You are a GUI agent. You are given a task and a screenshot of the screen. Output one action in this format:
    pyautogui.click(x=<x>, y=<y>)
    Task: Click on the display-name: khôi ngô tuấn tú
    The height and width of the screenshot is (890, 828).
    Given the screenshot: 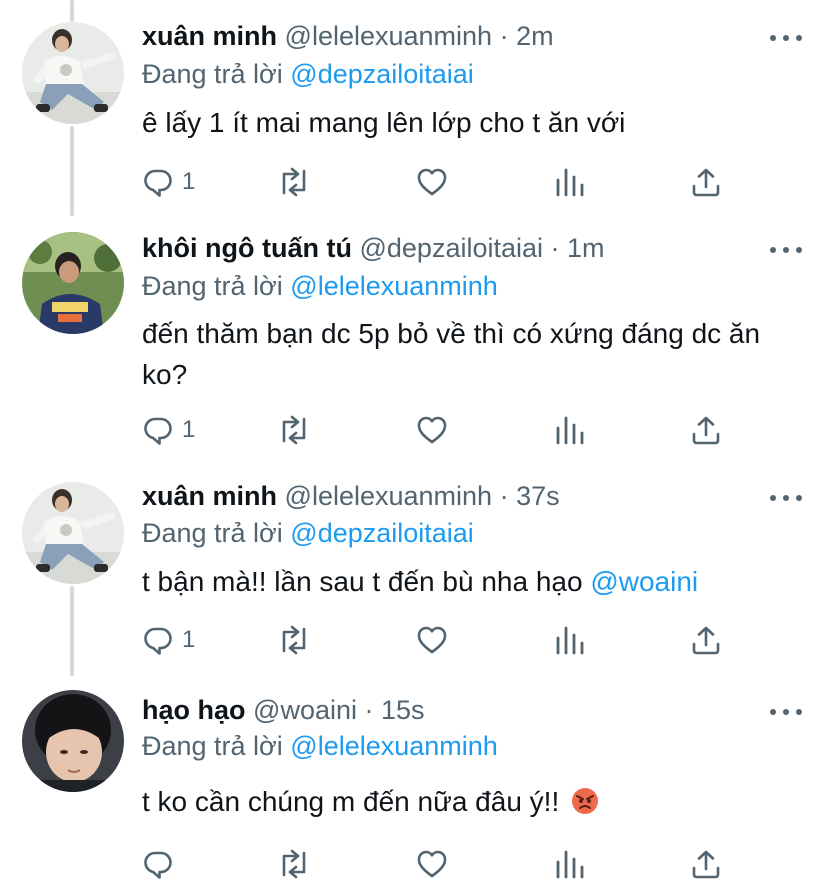 What is the action you would take?
    pyautogui.click(x=247, y=248)
    